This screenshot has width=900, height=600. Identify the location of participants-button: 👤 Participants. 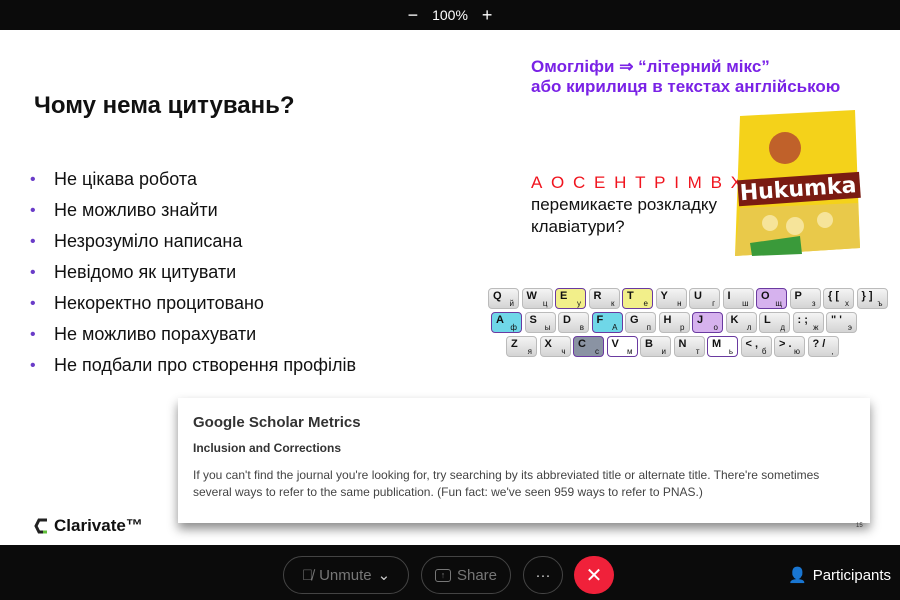
(840, 575).